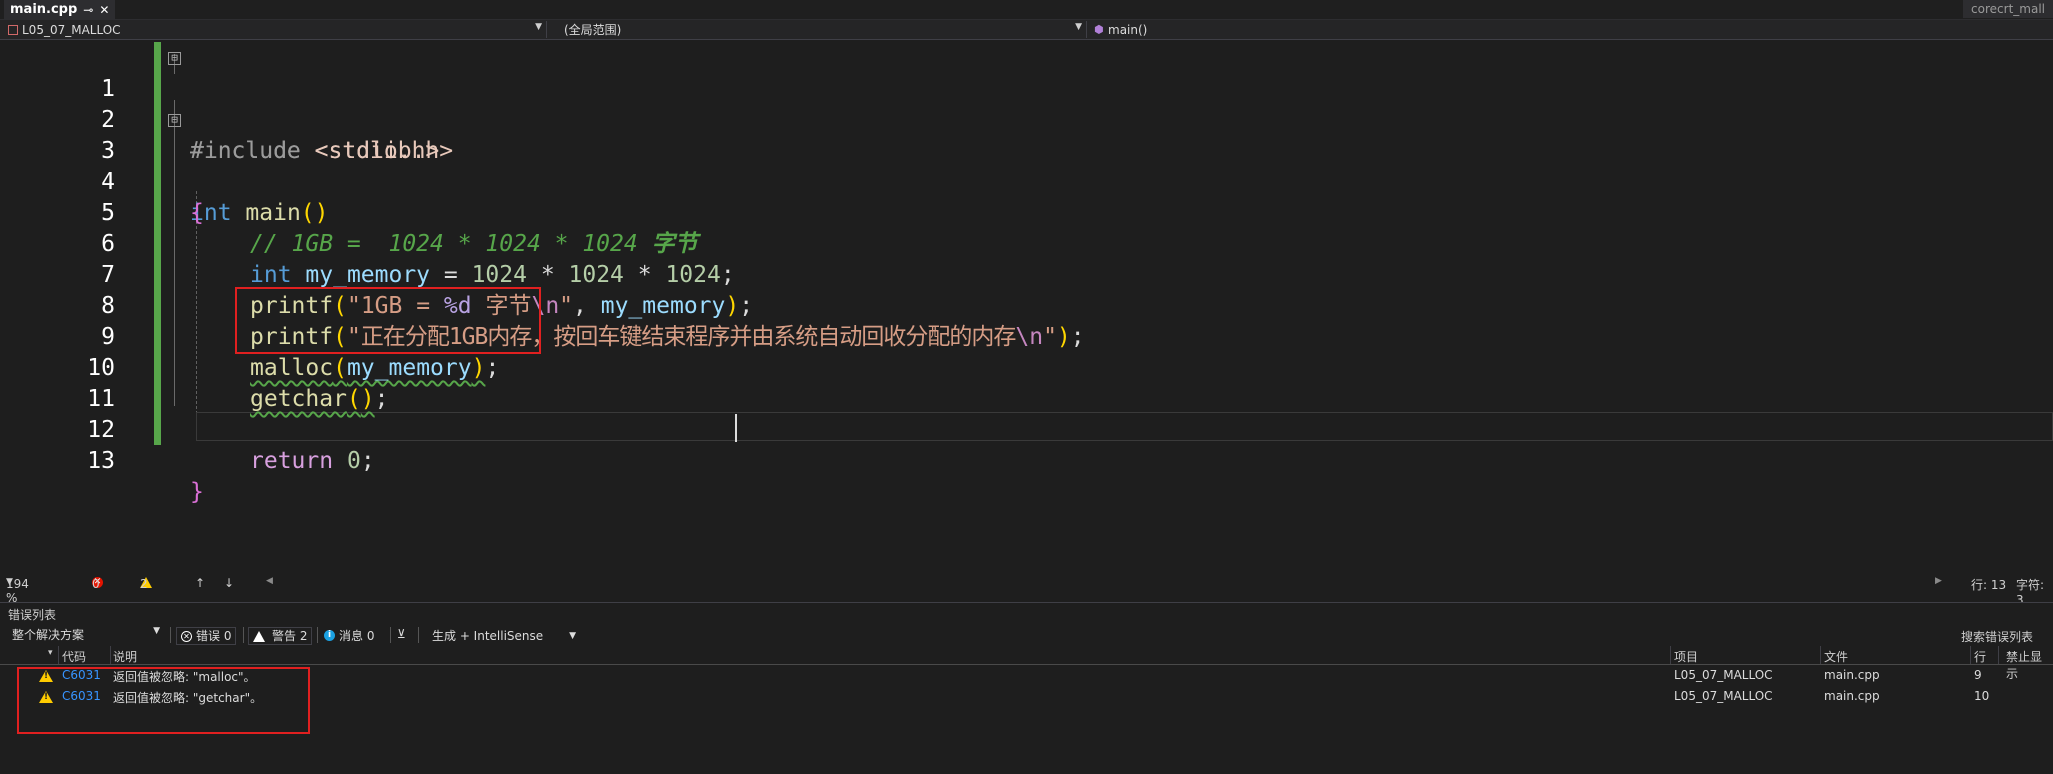 Image resolution: width=2053 pixels, height=774 pixels. What do you see at coordinates (44, 9) in the screenshot?
I see `tab-title: main.cpp` at bounding box center [44, 9].